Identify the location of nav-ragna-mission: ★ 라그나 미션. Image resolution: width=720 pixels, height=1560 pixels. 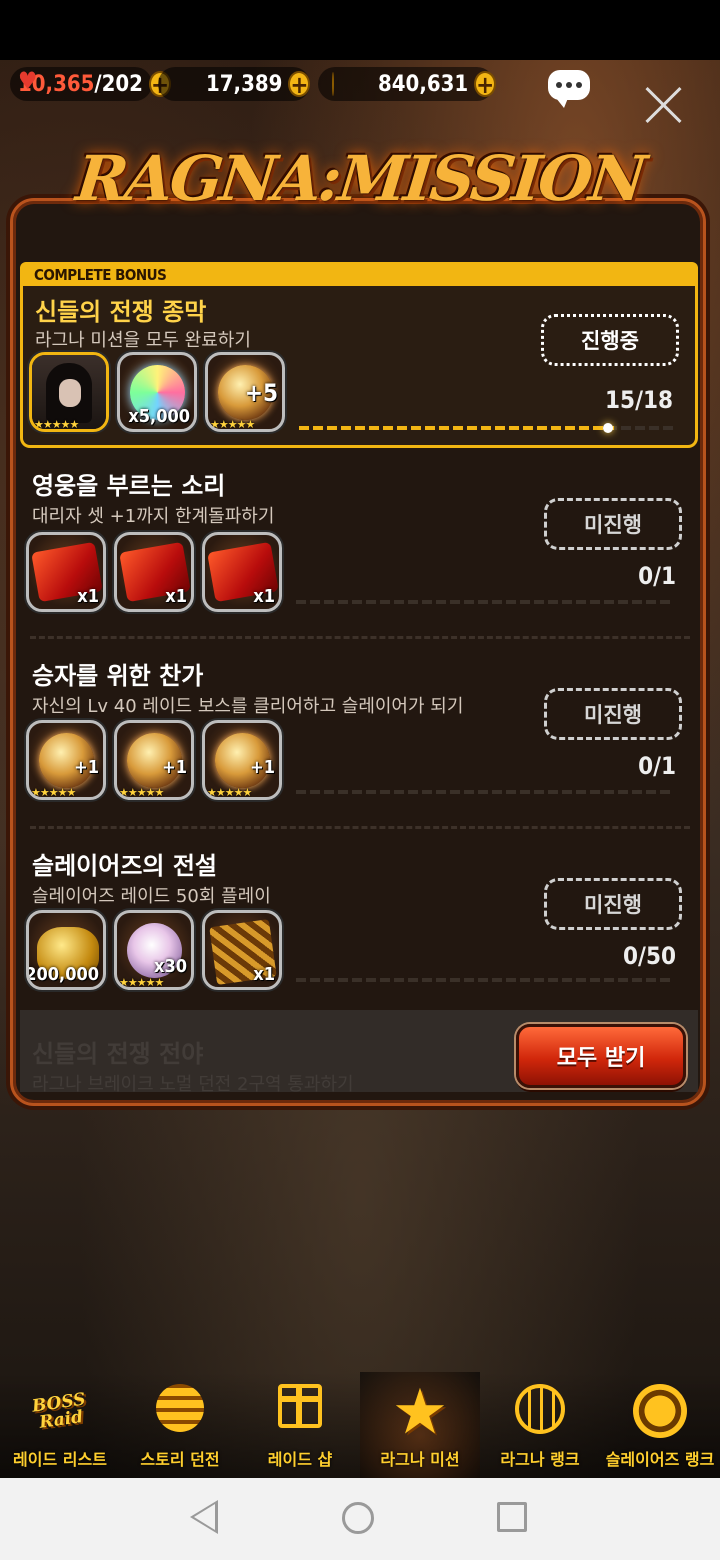
(420, 1425).